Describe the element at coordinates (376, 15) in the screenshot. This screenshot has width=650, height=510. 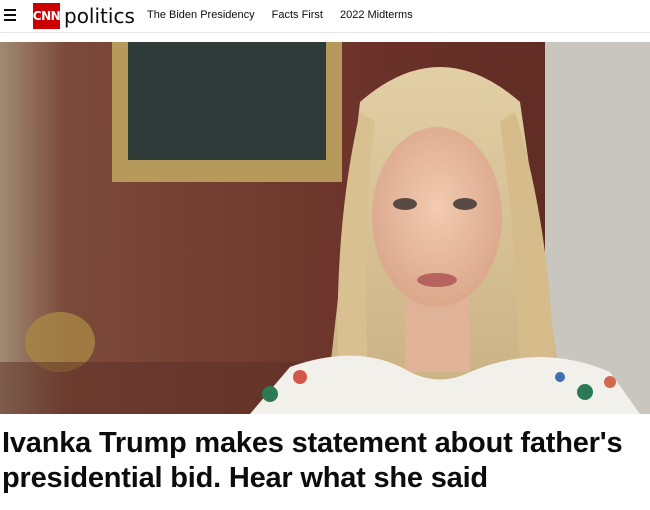
I see `nav-link-2022-midterms: 2022 Midterms` at that location.